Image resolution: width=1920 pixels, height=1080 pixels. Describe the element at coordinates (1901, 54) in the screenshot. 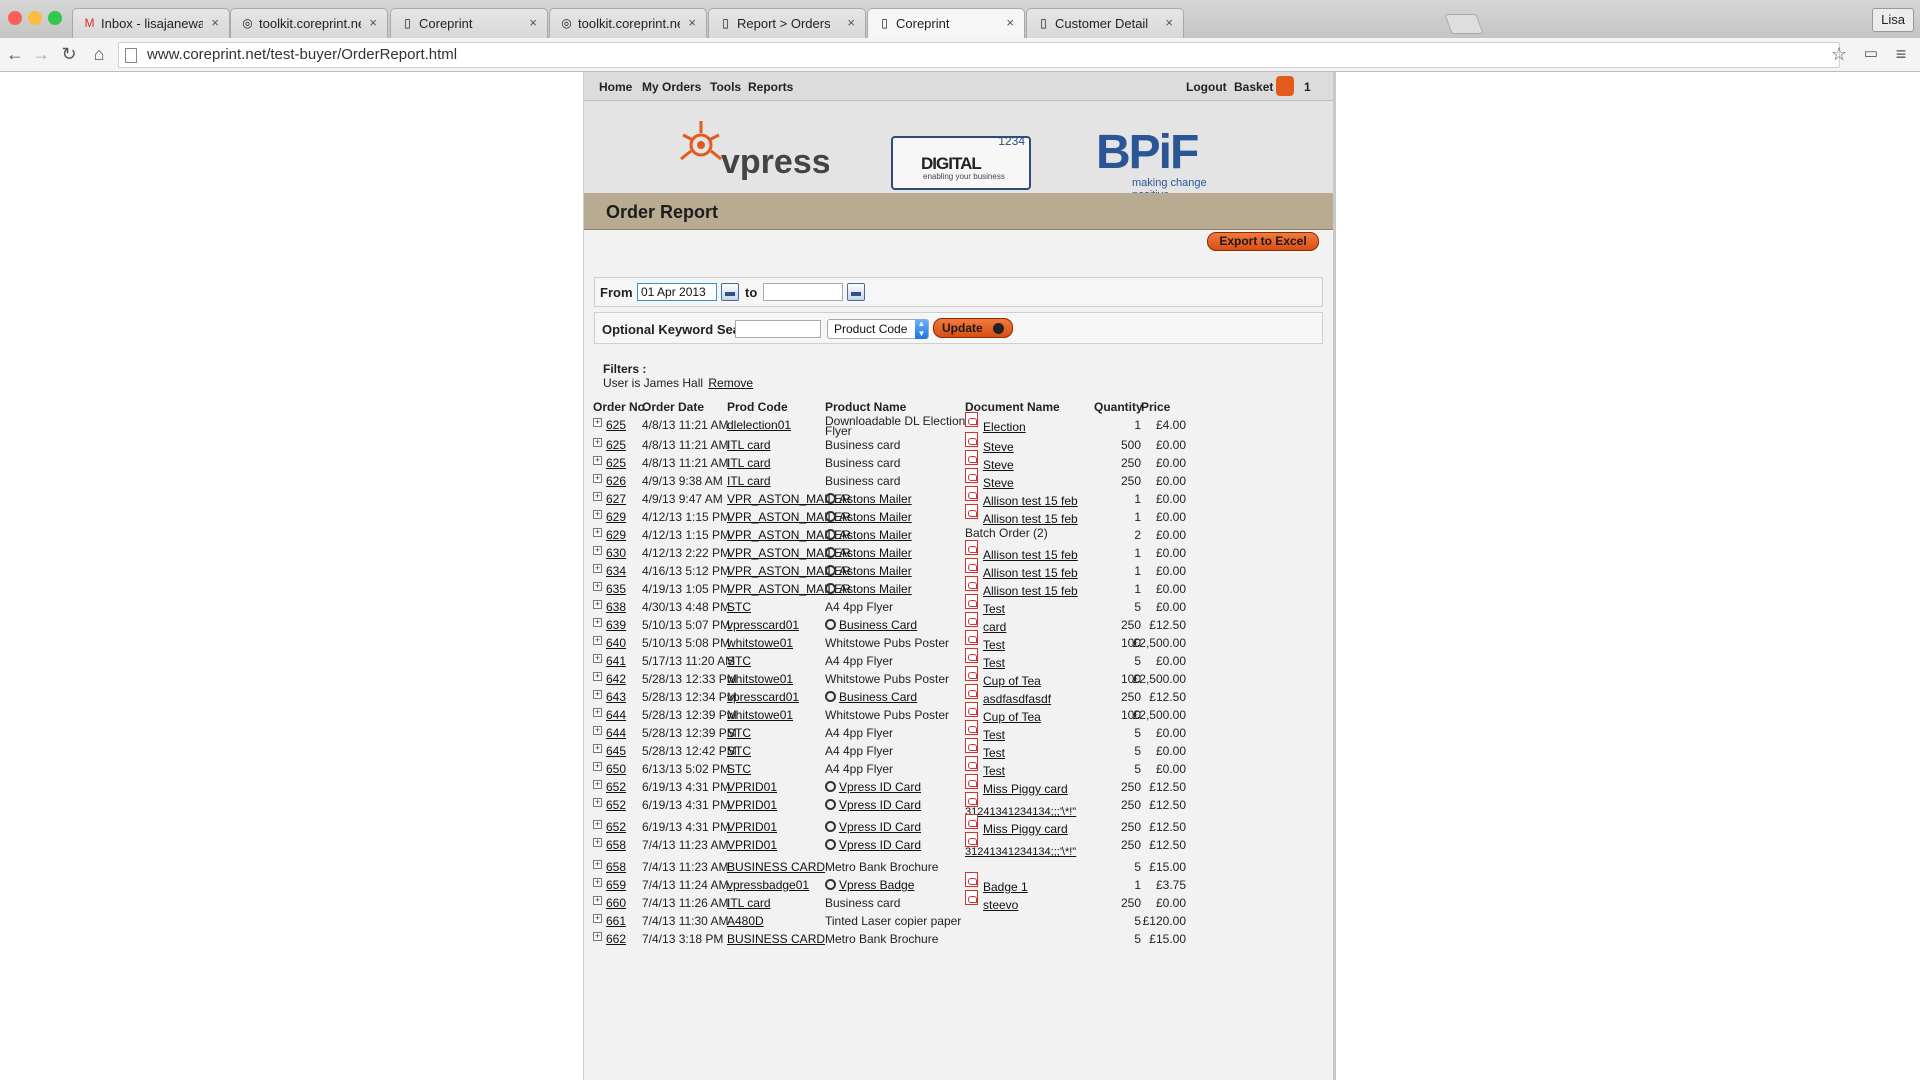

I see `menu-icon: ≡` at that location.